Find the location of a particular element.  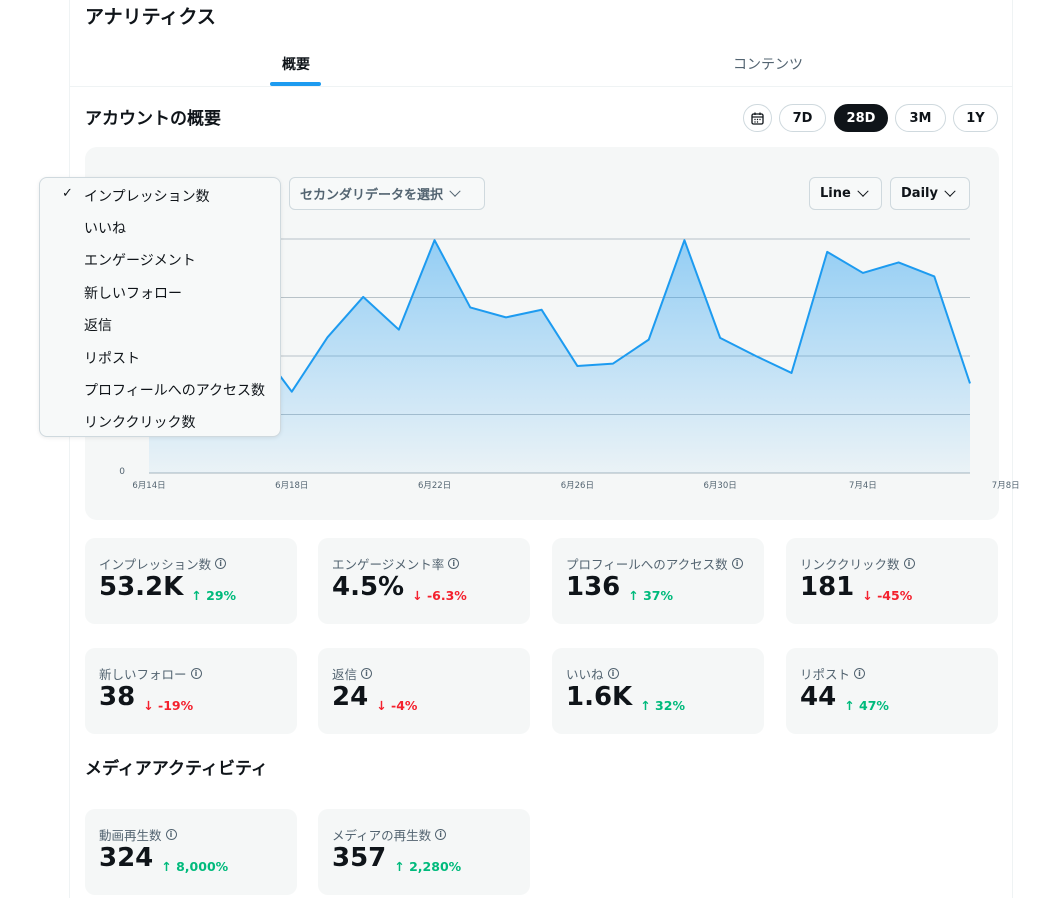

metric-value: 357 is located at coordinates (359, 858).